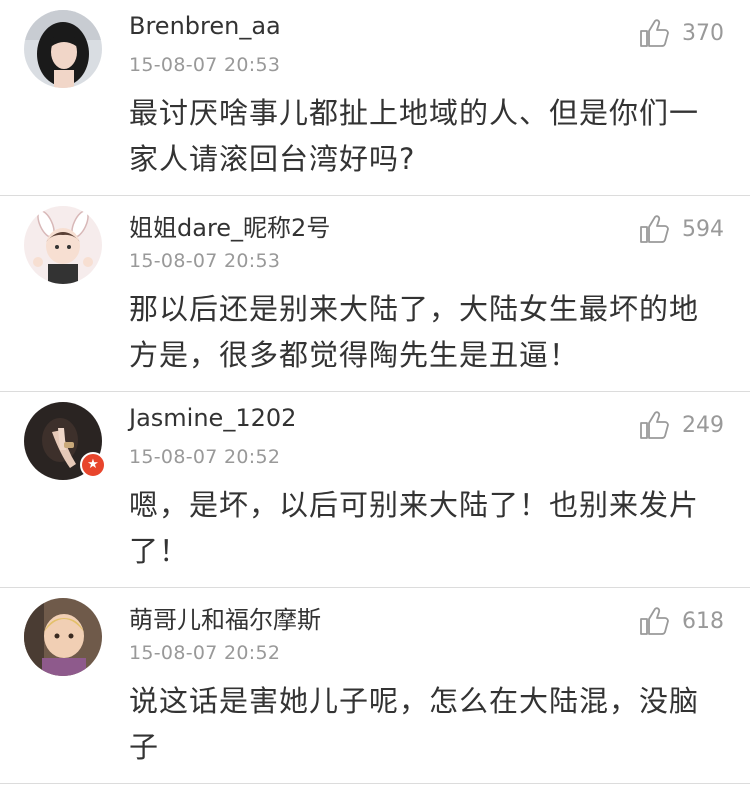 The image size is (750, 794). What do you see at coordinates (414, 528) in the screenshot?
I see `comment-text: 嗯，是坏，以后可别来大陆了！也别来发片了！` at bounding box center [414, 528].